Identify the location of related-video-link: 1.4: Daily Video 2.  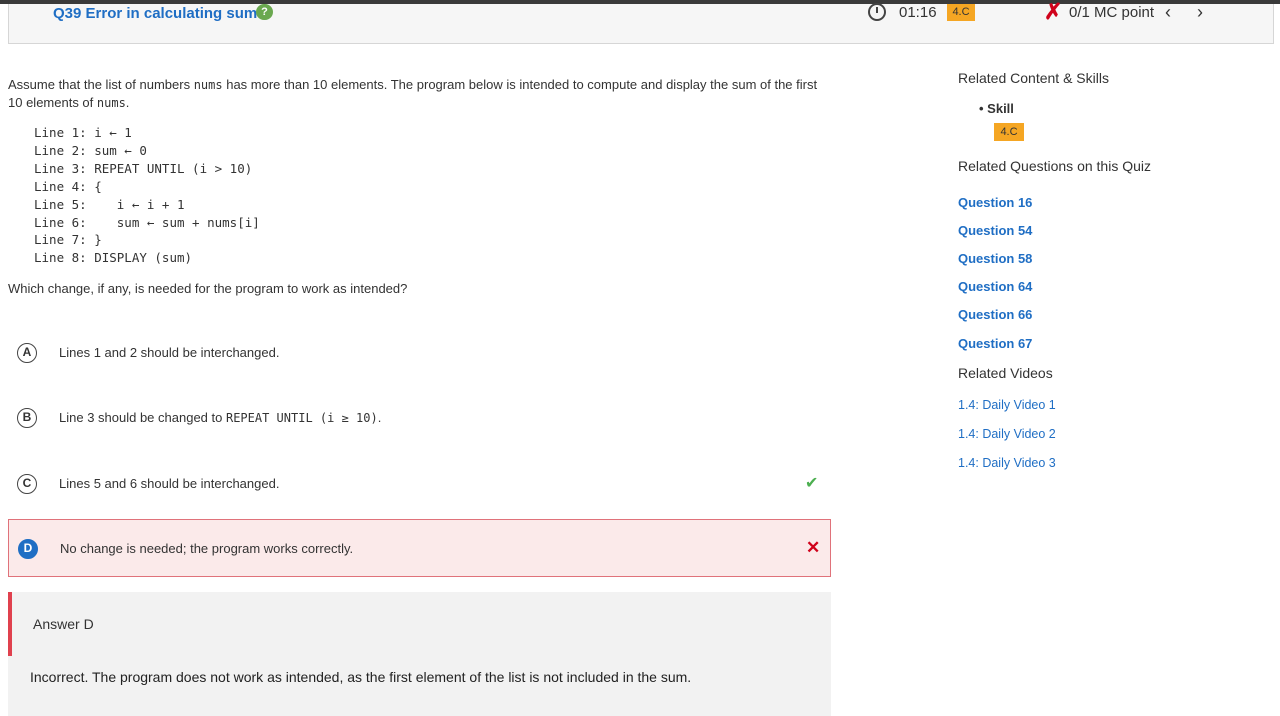
(1007, 434).